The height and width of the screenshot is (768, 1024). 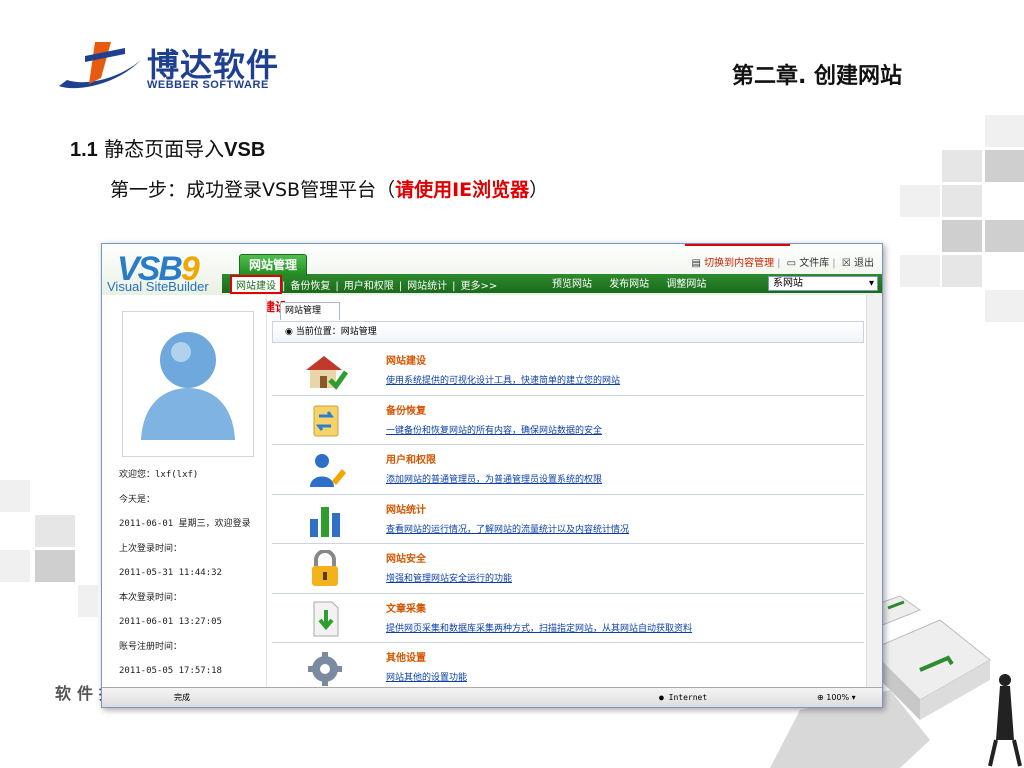 What do you see at coordinates (84, 150) in the screenshot?
I see `section-number: 1.1` at bounding box center [84, 150].